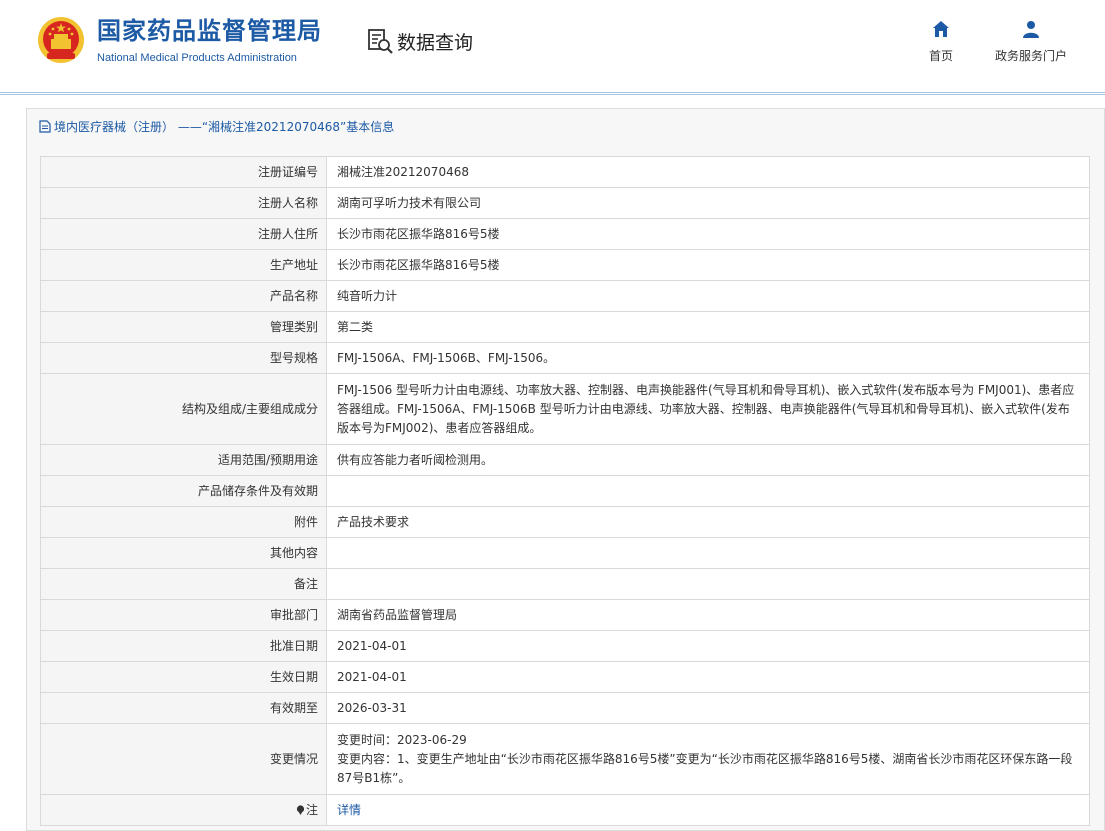  What do you see at coordinates (183, 584) in the screenshot?
I see `field-label: 备注` at bounding box center [183, 584].